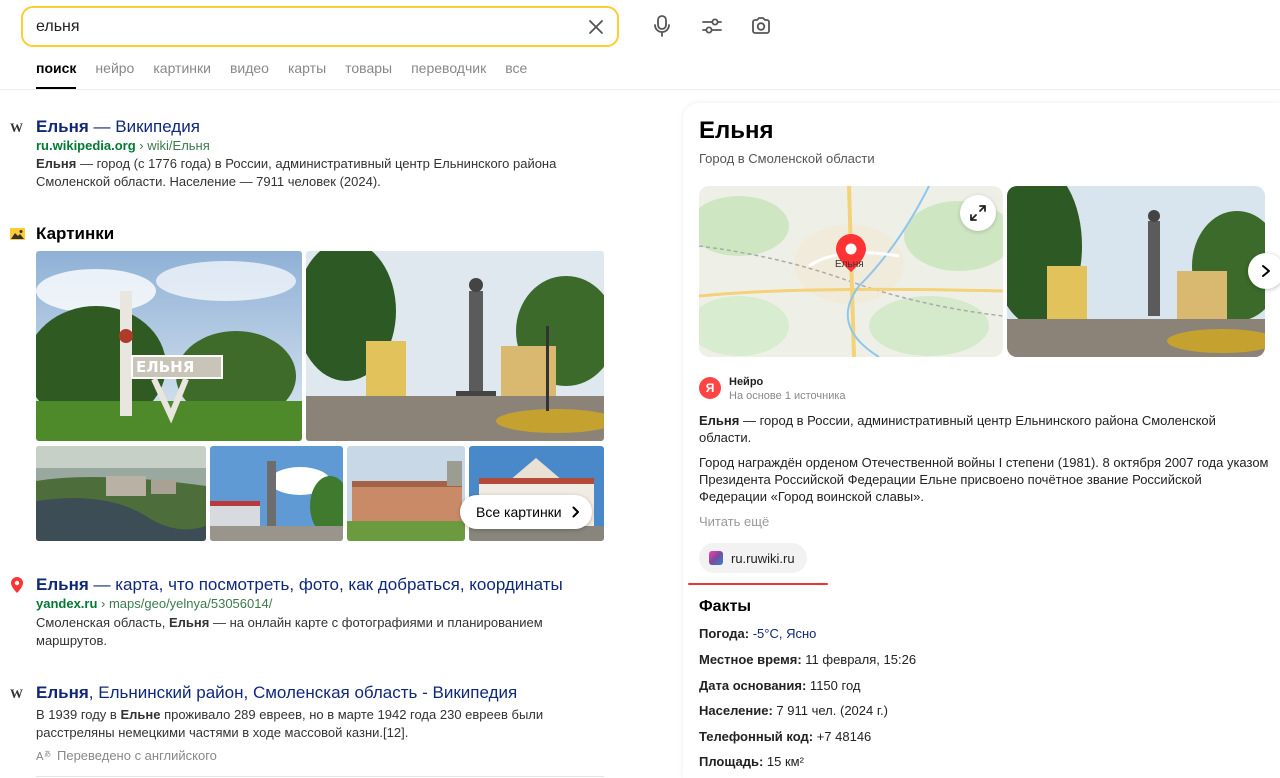  I want to click on filters-icon, so click(712, 26).